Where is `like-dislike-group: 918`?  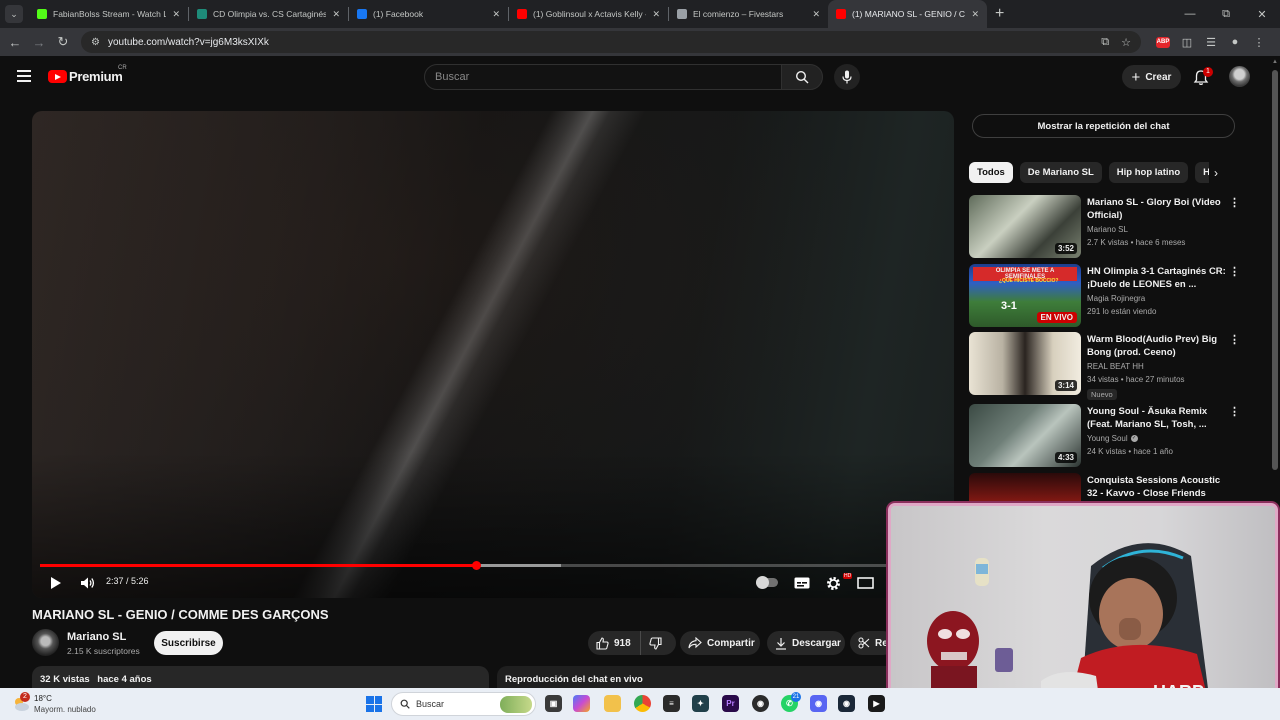 like-dislike-group: 918 is located at coordinates (632, 643).